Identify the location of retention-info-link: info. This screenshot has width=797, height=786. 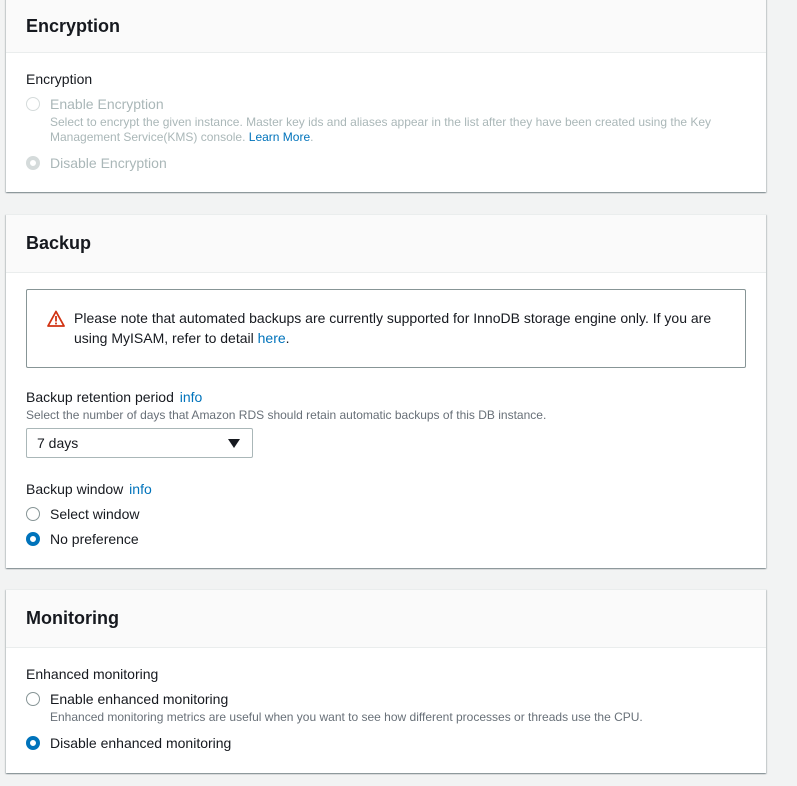
(191, 397).